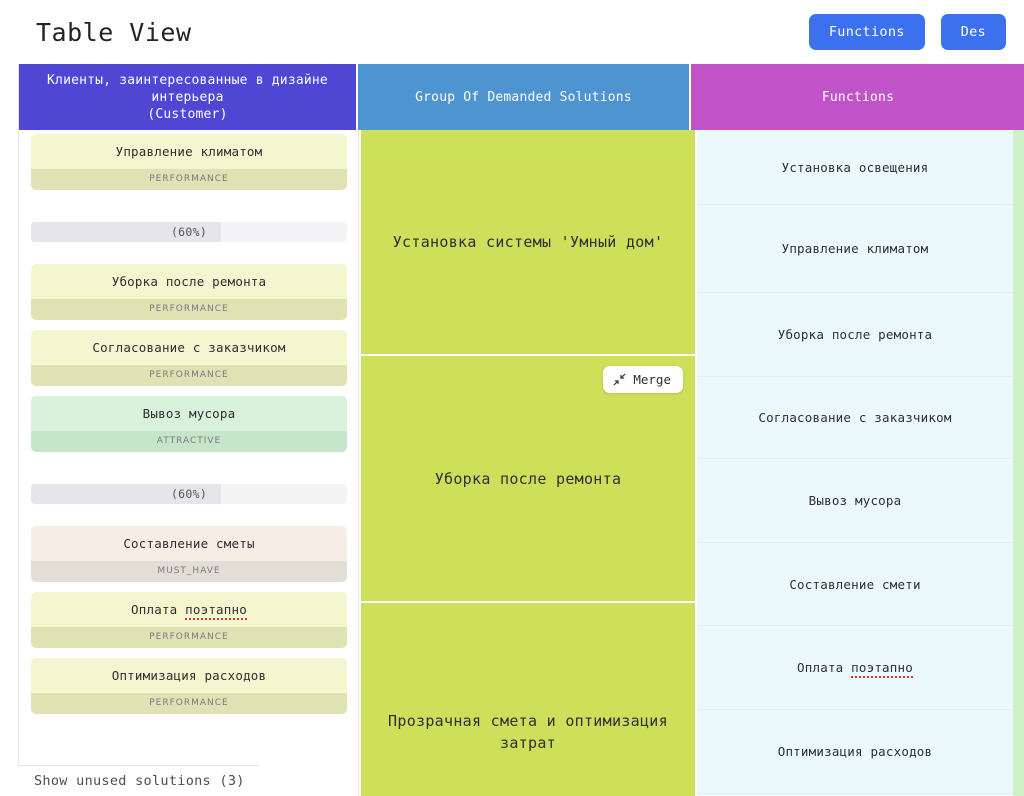 The height and width of the screenshot is (796, 1024). What do you see at coordinates (528, 731) in the screenshot?
I see `solution-group-label: Прозрачная смета и оптимизация затрат` at bounding box center [528, 731].